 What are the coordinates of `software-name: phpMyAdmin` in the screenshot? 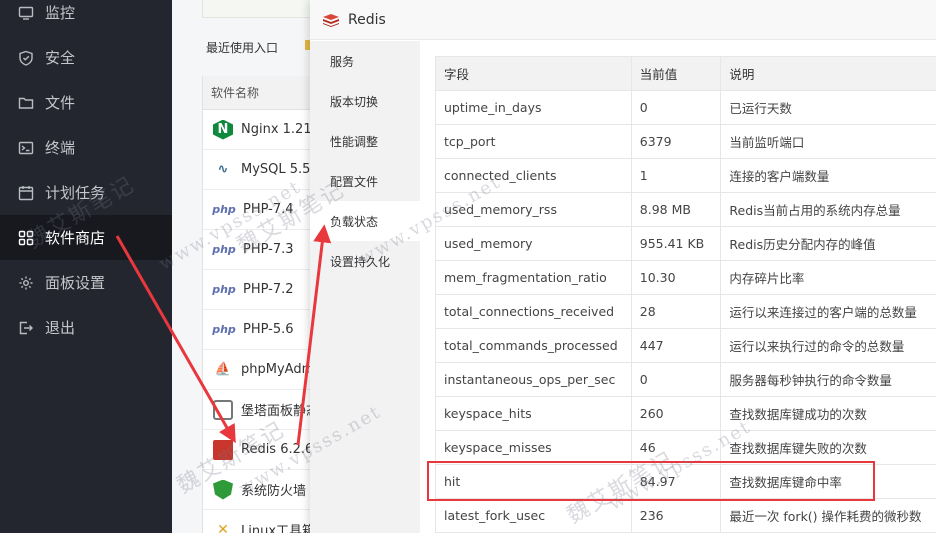 It's located at (276, 369).